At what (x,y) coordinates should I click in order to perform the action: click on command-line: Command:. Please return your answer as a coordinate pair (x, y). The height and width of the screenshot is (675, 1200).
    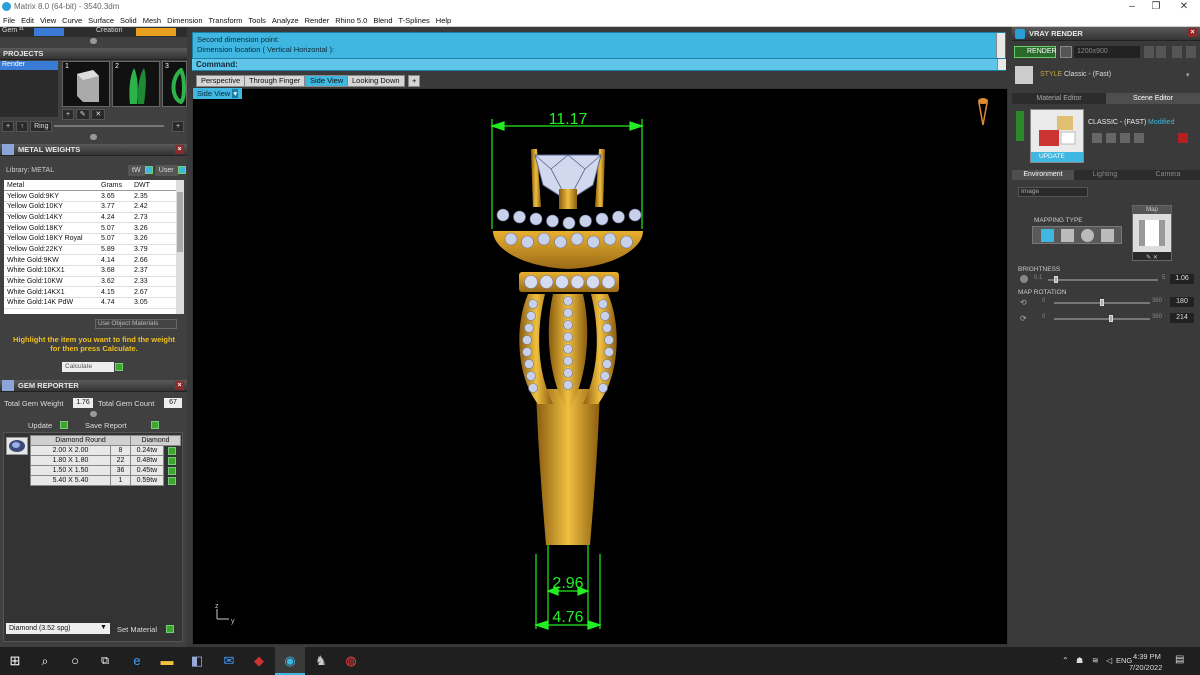
    Looking at the image, I should click on (599, 64).